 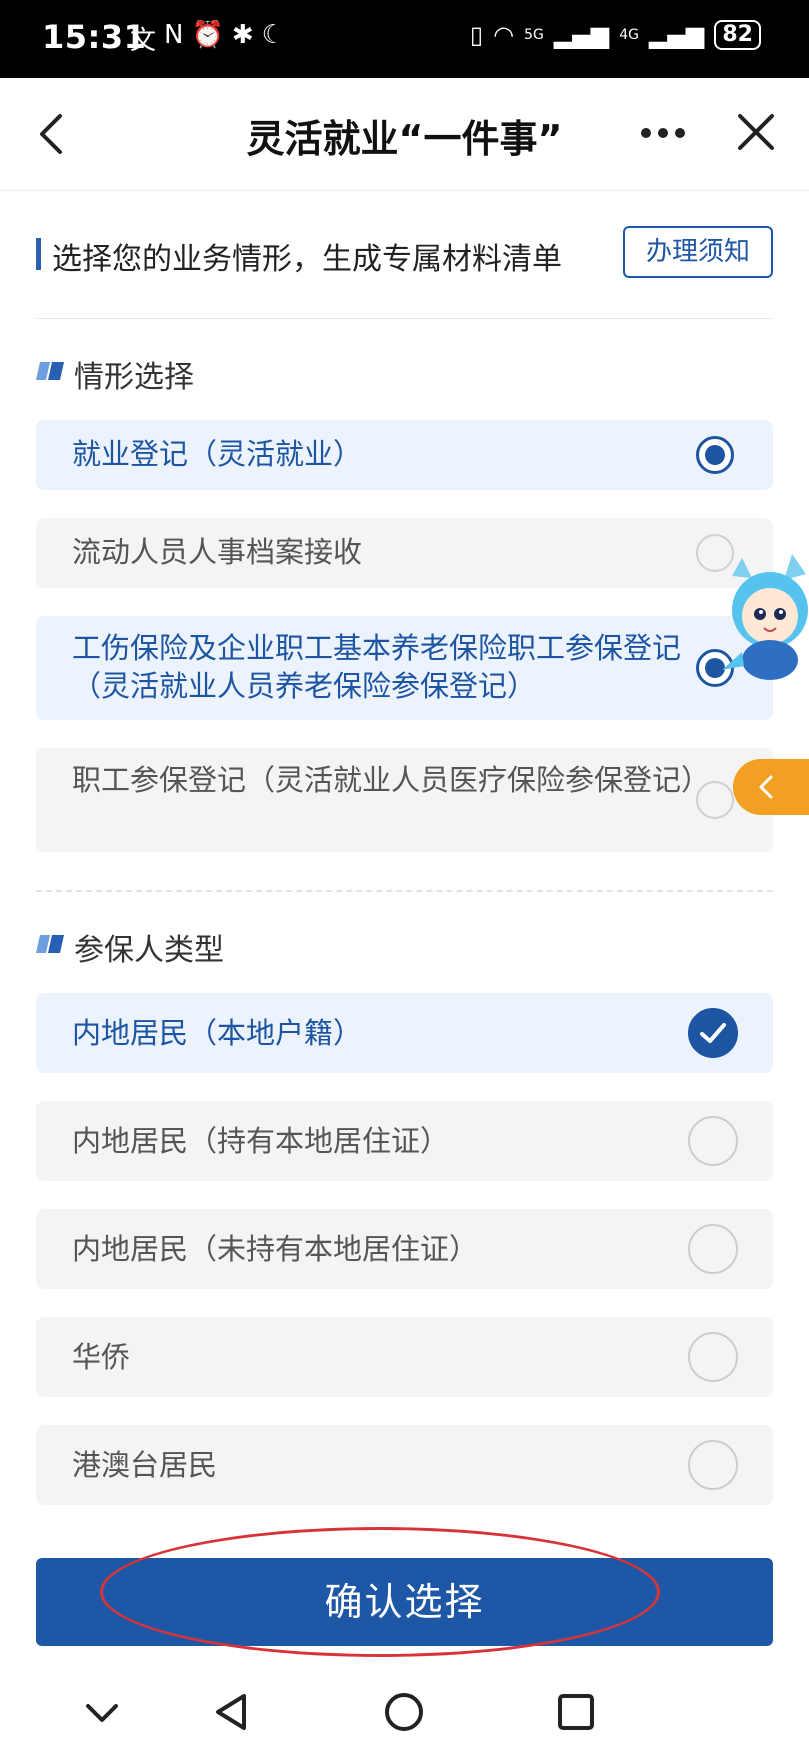 What do you see at coordinates (307, 259) in the screenshot?
I see `section-title: 选择您的业务情形，生成专属材料清单` at bounding box center [307, 259].